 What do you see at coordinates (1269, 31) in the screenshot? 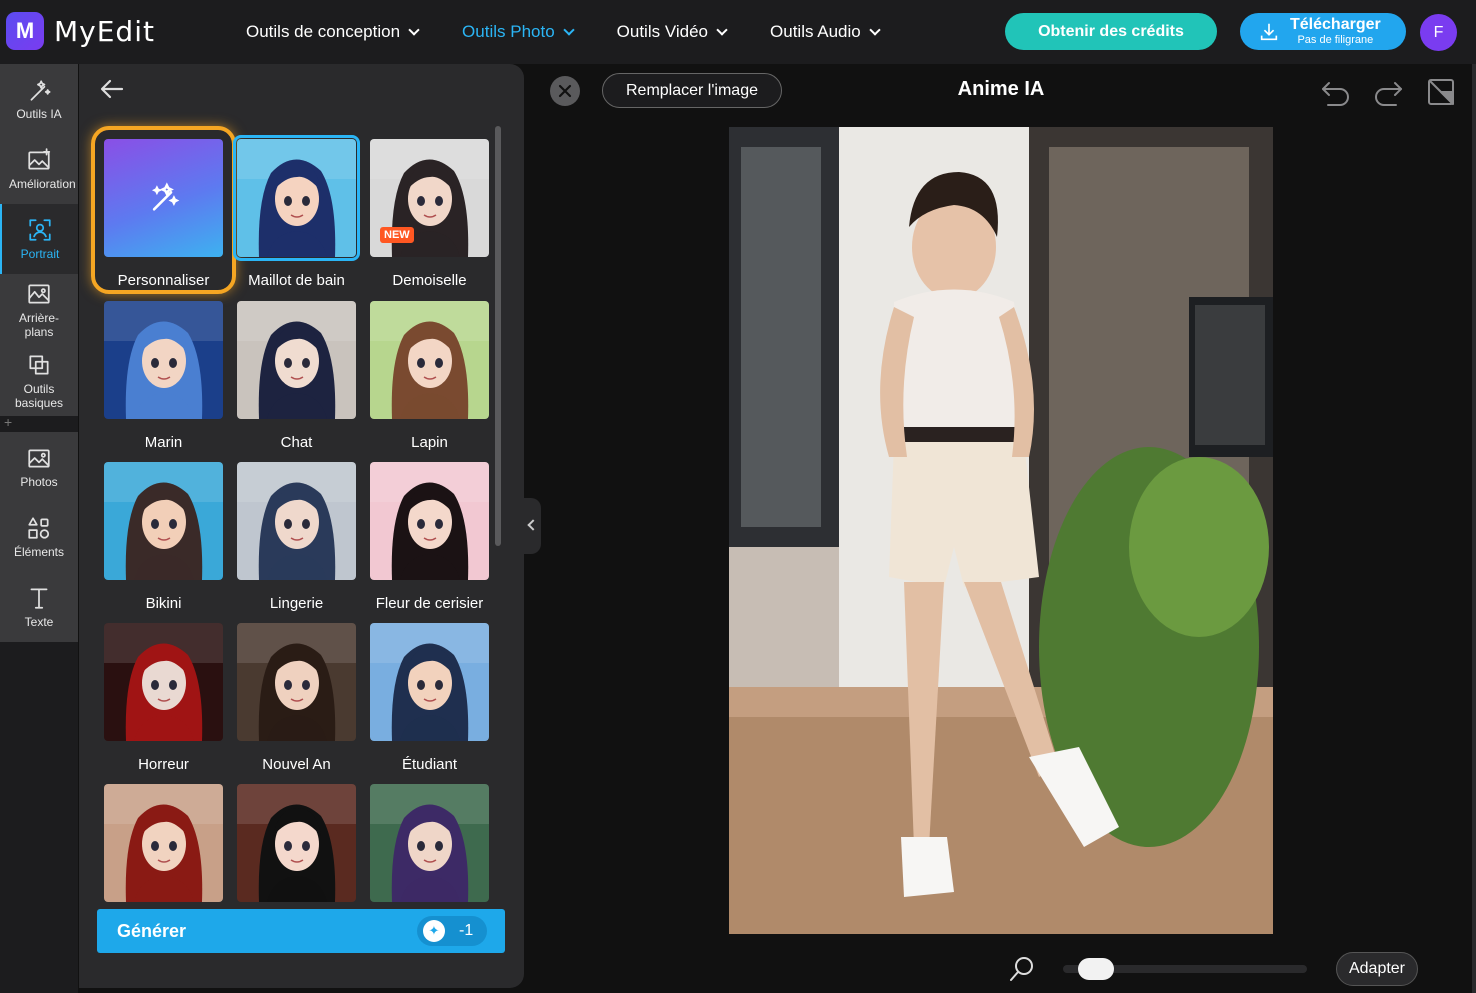
I see `download-icon` at bounding box center [1269, 31].